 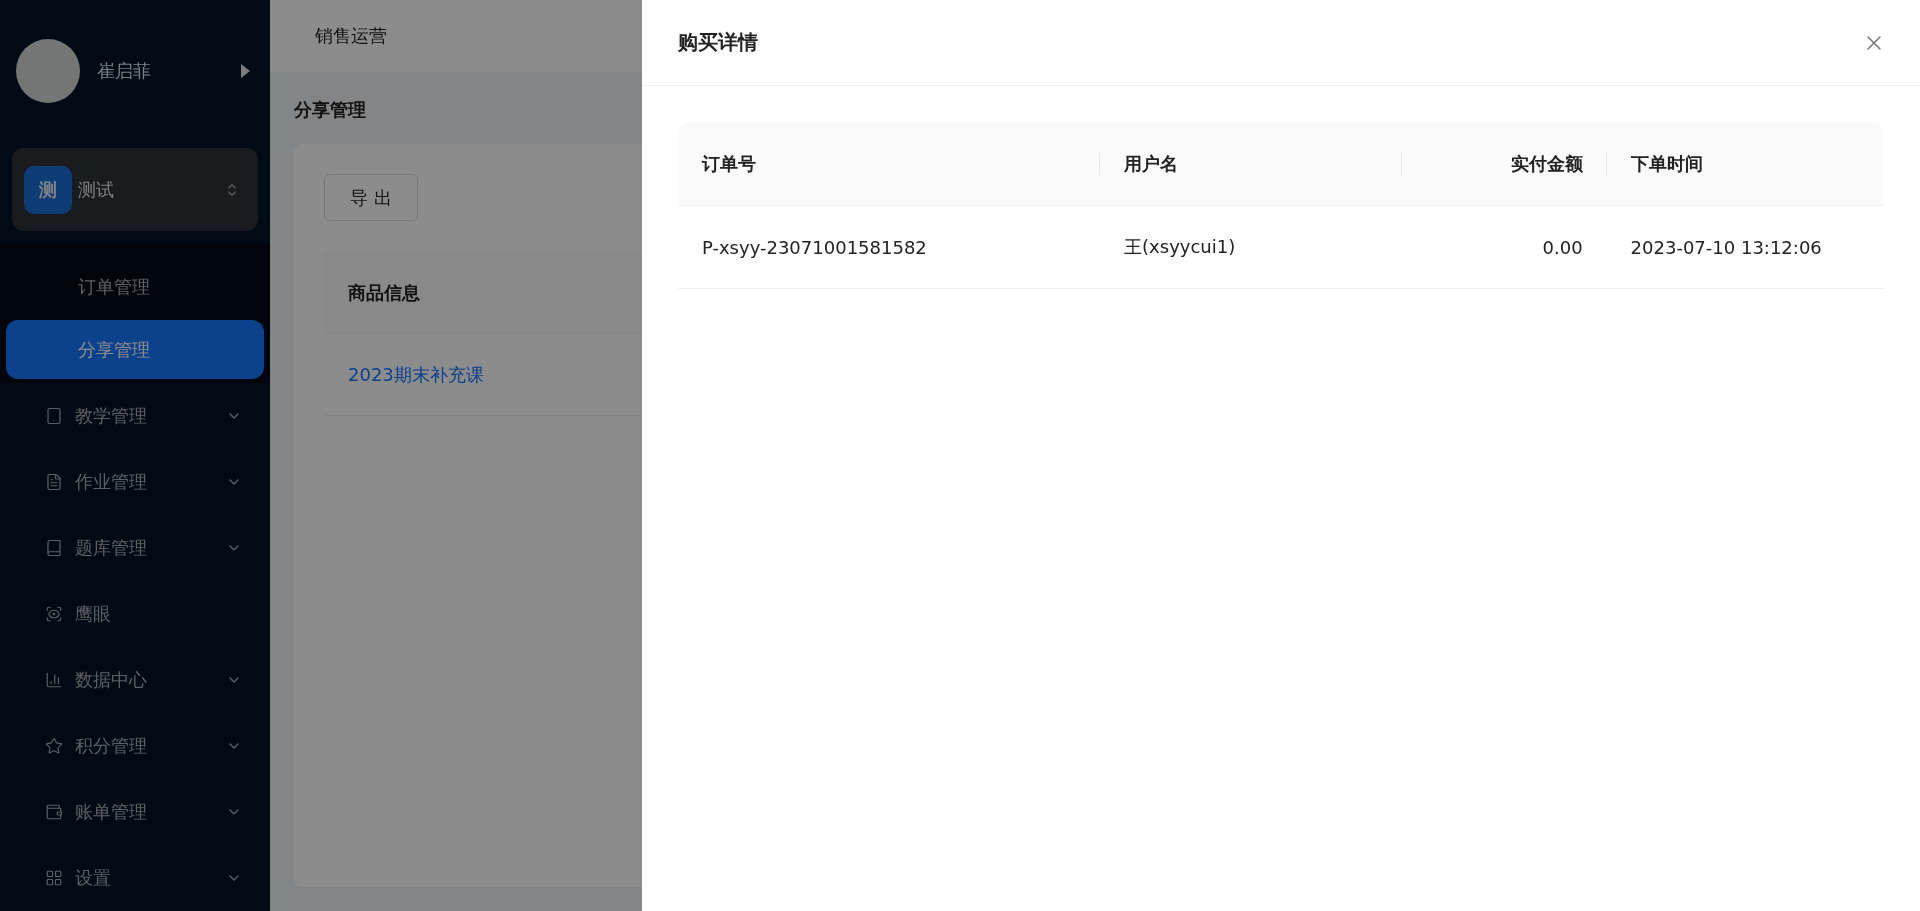 What do you see at coordinates (1251, 247) in the screenshot?
I see `table-cell: 王(xsyycui1)` at bounding box center [1251, 247].